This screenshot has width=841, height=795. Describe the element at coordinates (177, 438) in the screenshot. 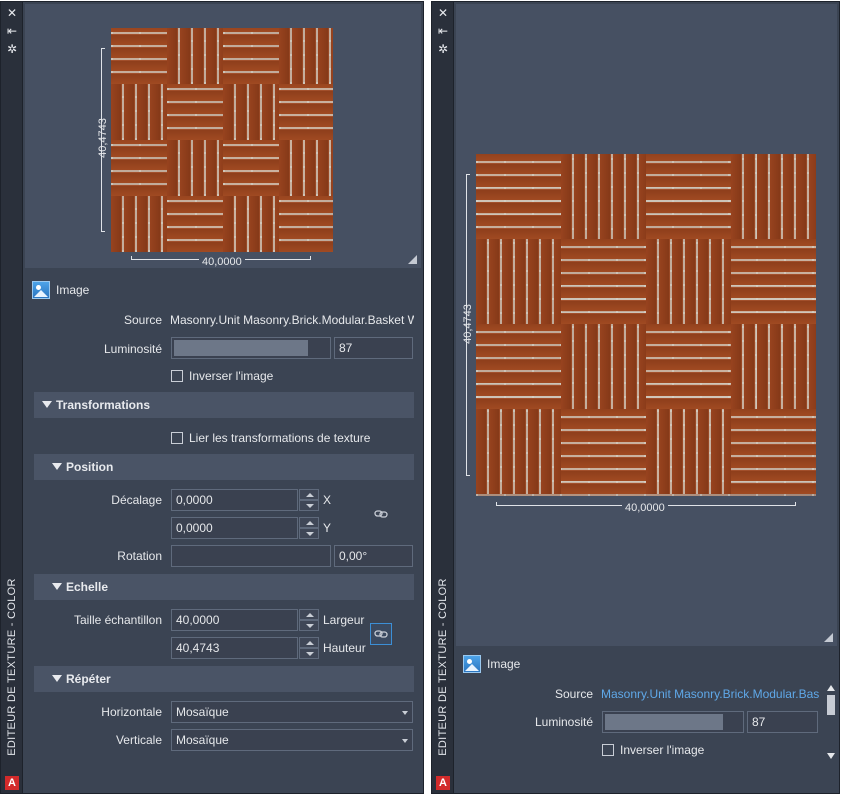

I see `link-transforms-checkbox` at that location.